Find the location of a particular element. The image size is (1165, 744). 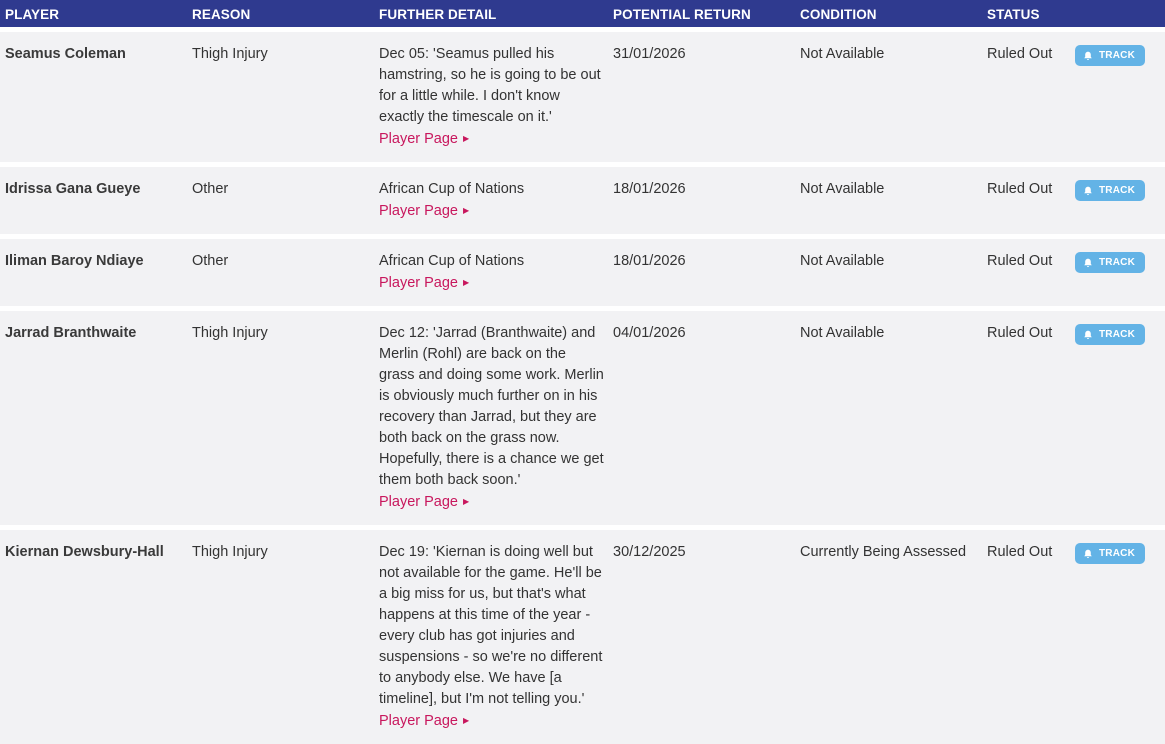

player-name: Jarrad Branthwaite is located at coordinates (71, 333).